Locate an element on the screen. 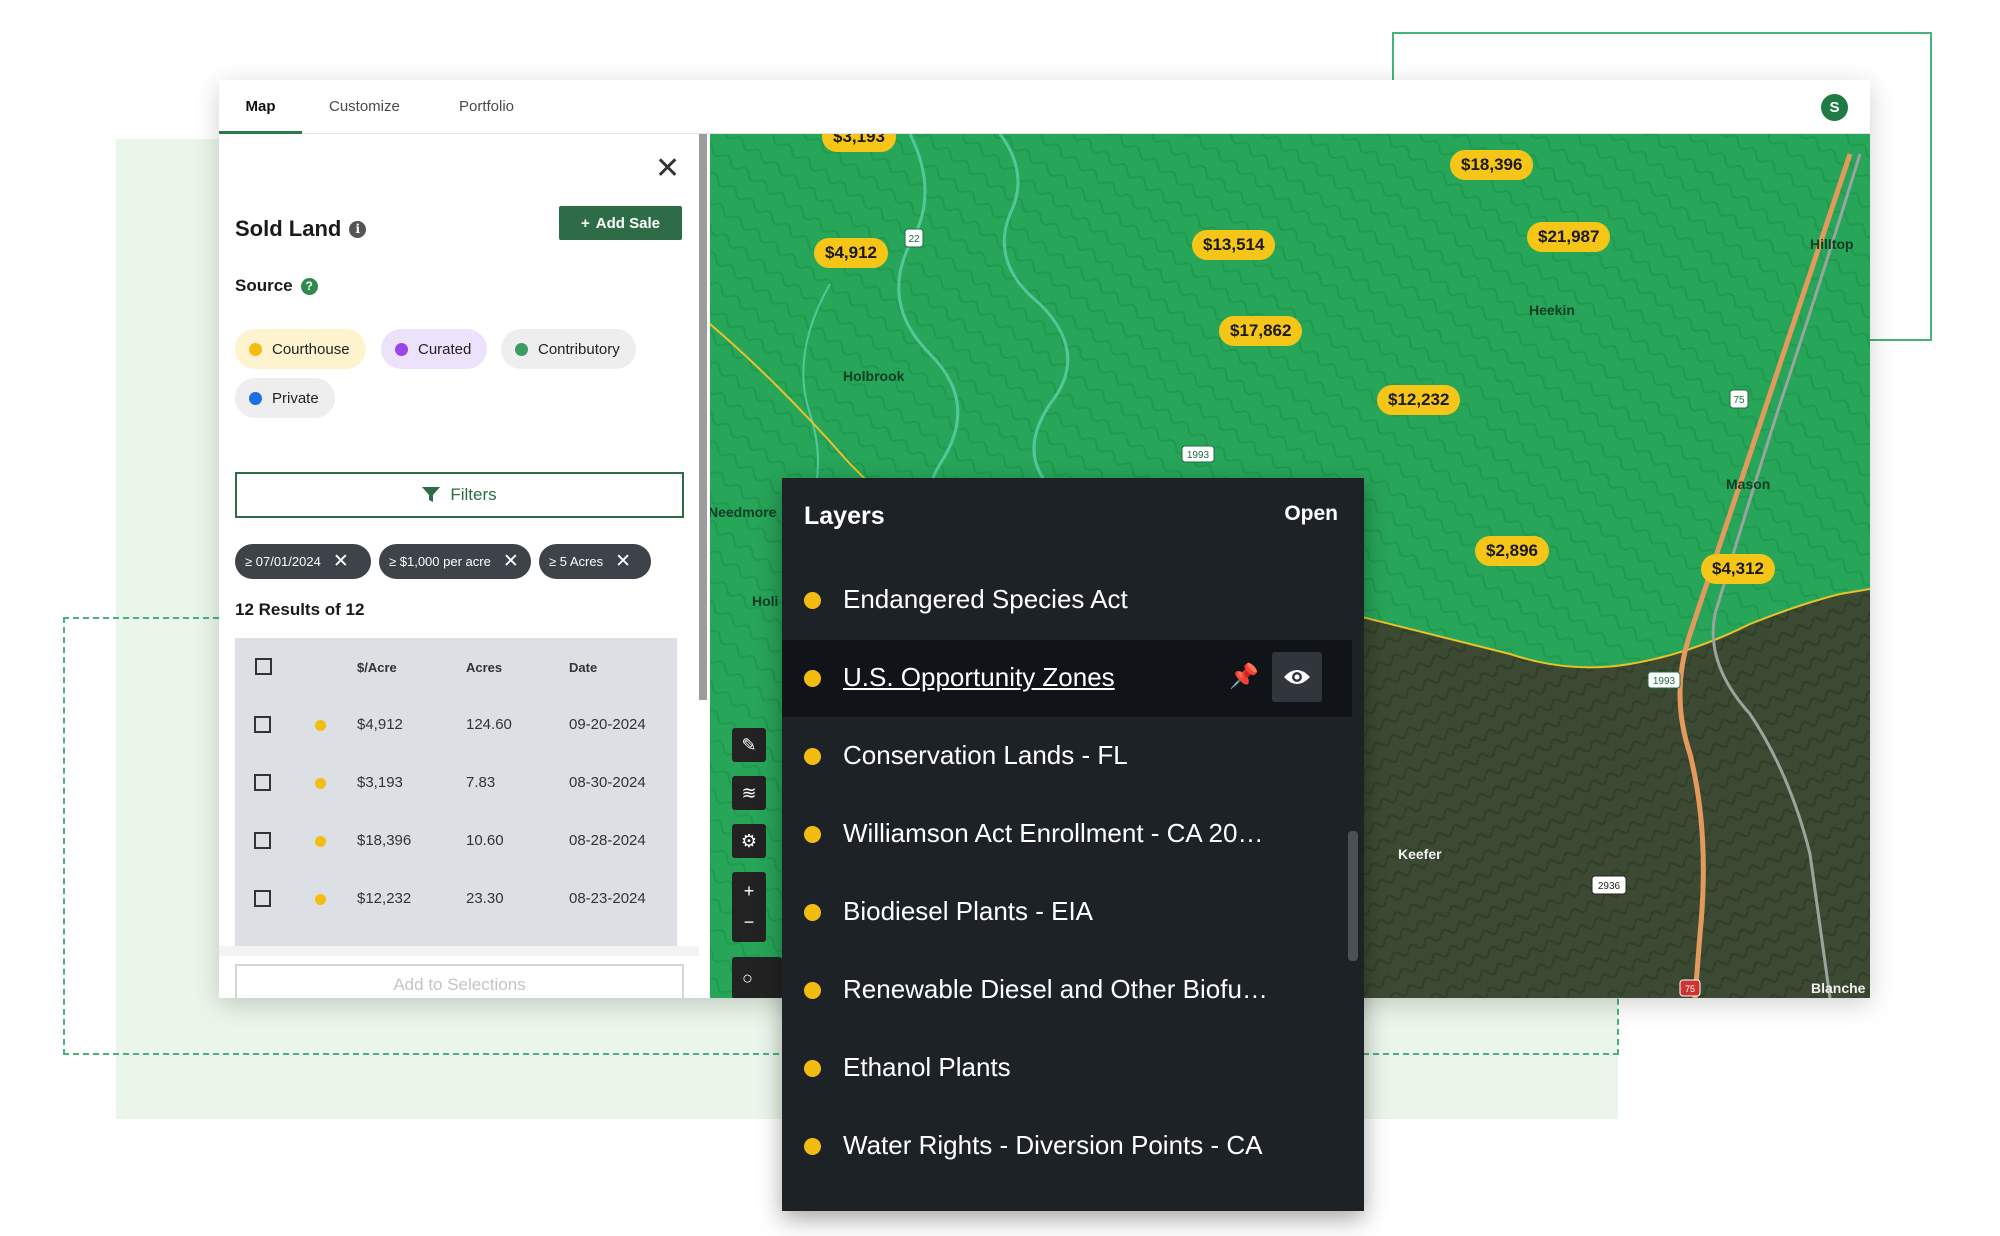 The image size is (2000, 1236). layers-open-button: Open is located at coordinates (1311, 514).